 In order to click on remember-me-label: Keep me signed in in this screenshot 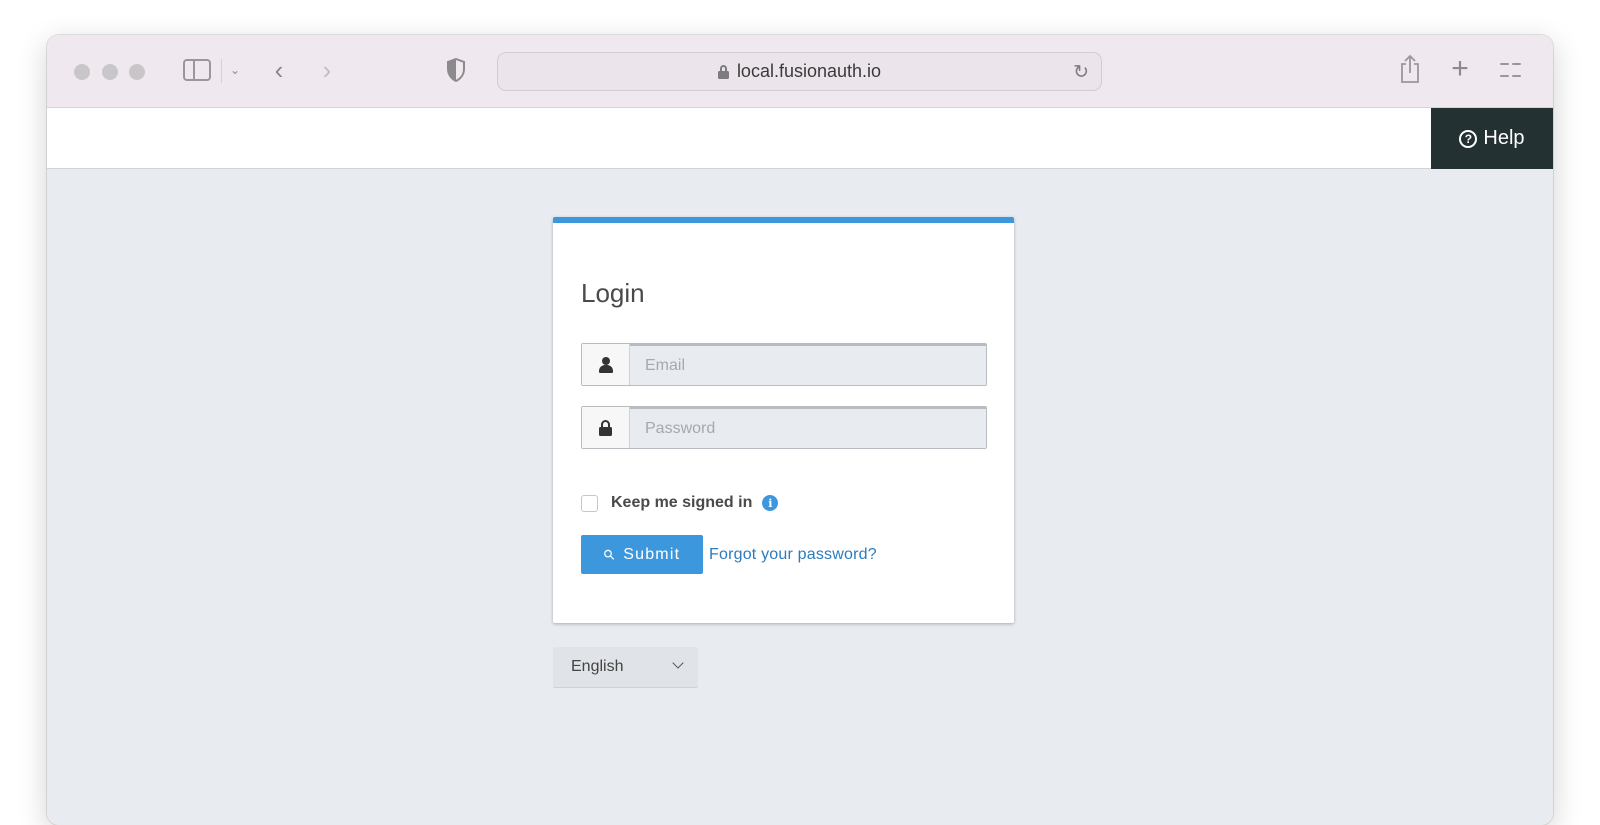, I will do `click(681, 503)`.